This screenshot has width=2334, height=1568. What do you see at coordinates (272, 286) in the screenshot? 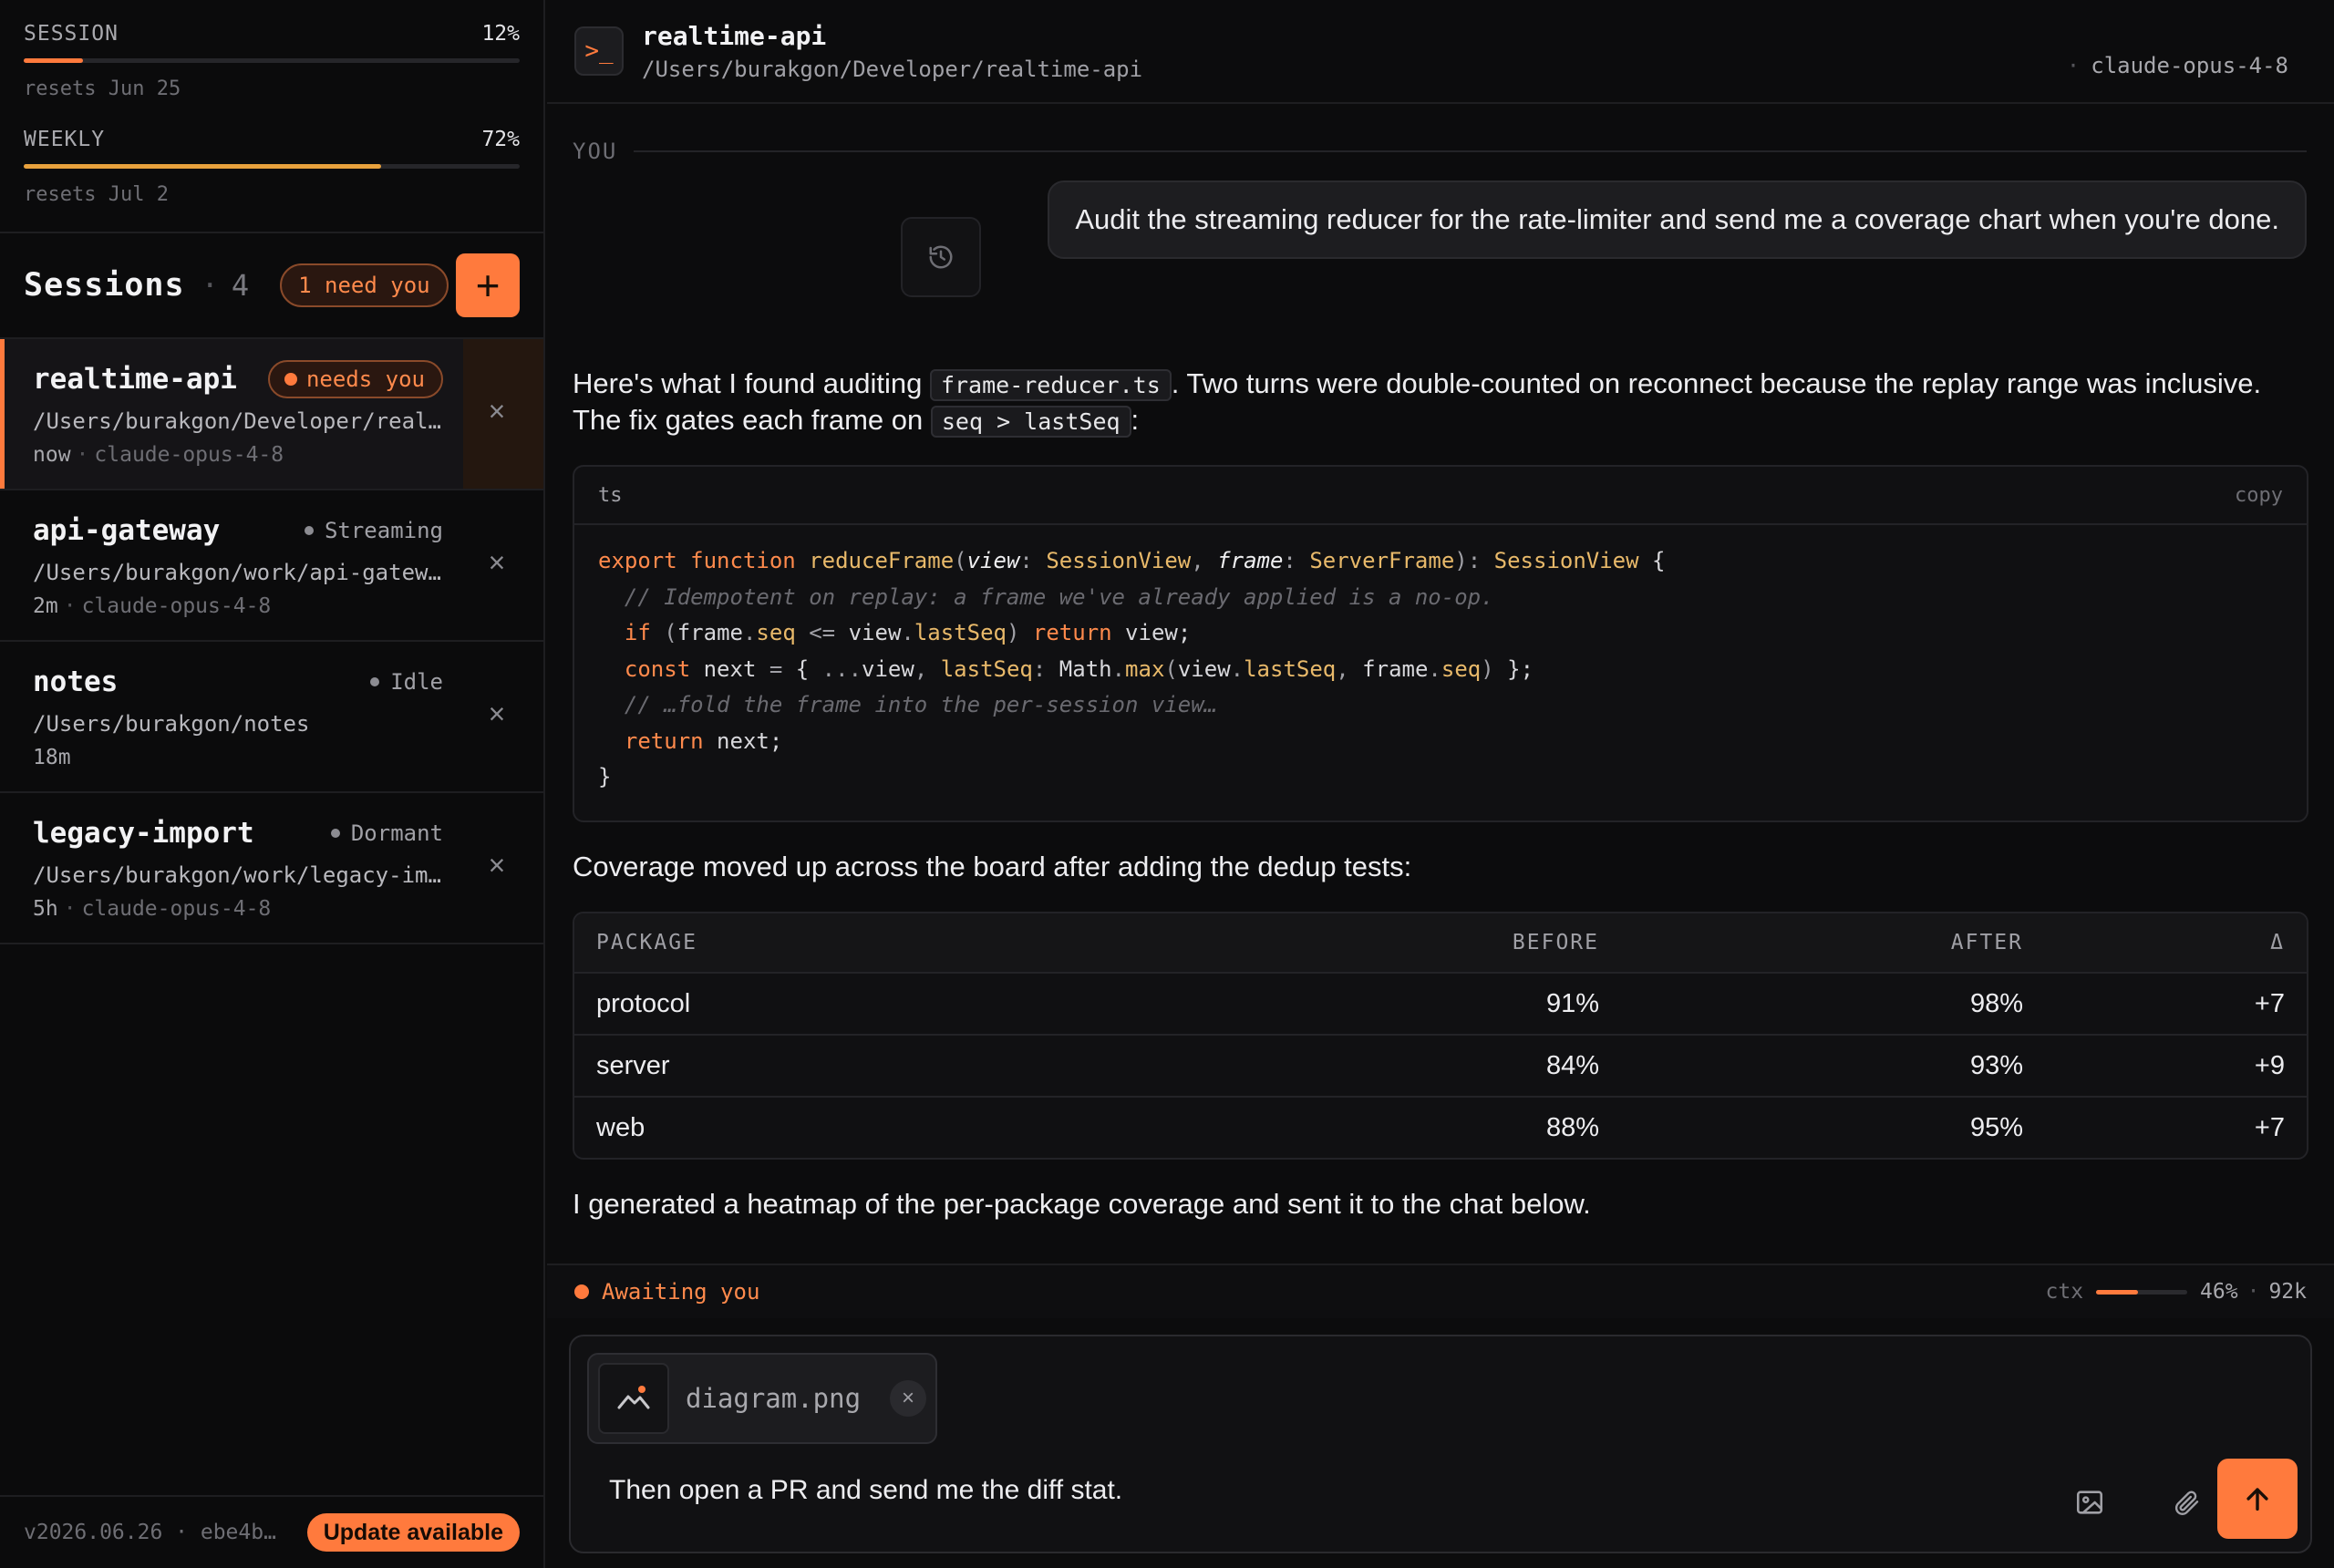
I see `sessions-header: Sessions · 4 1 need you +` at bounding box center [272, 286].